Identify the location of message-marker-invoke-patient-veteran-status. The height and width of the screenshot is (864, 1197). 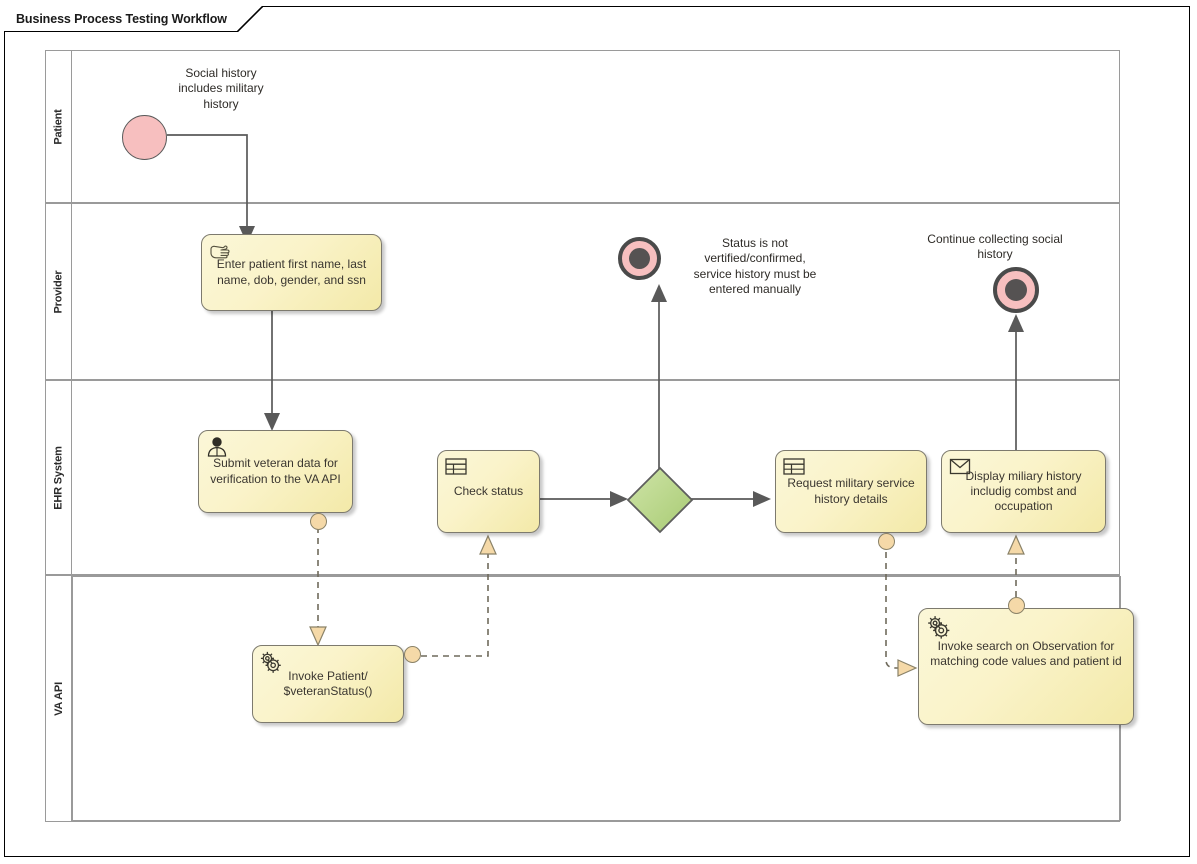
(412, 654).